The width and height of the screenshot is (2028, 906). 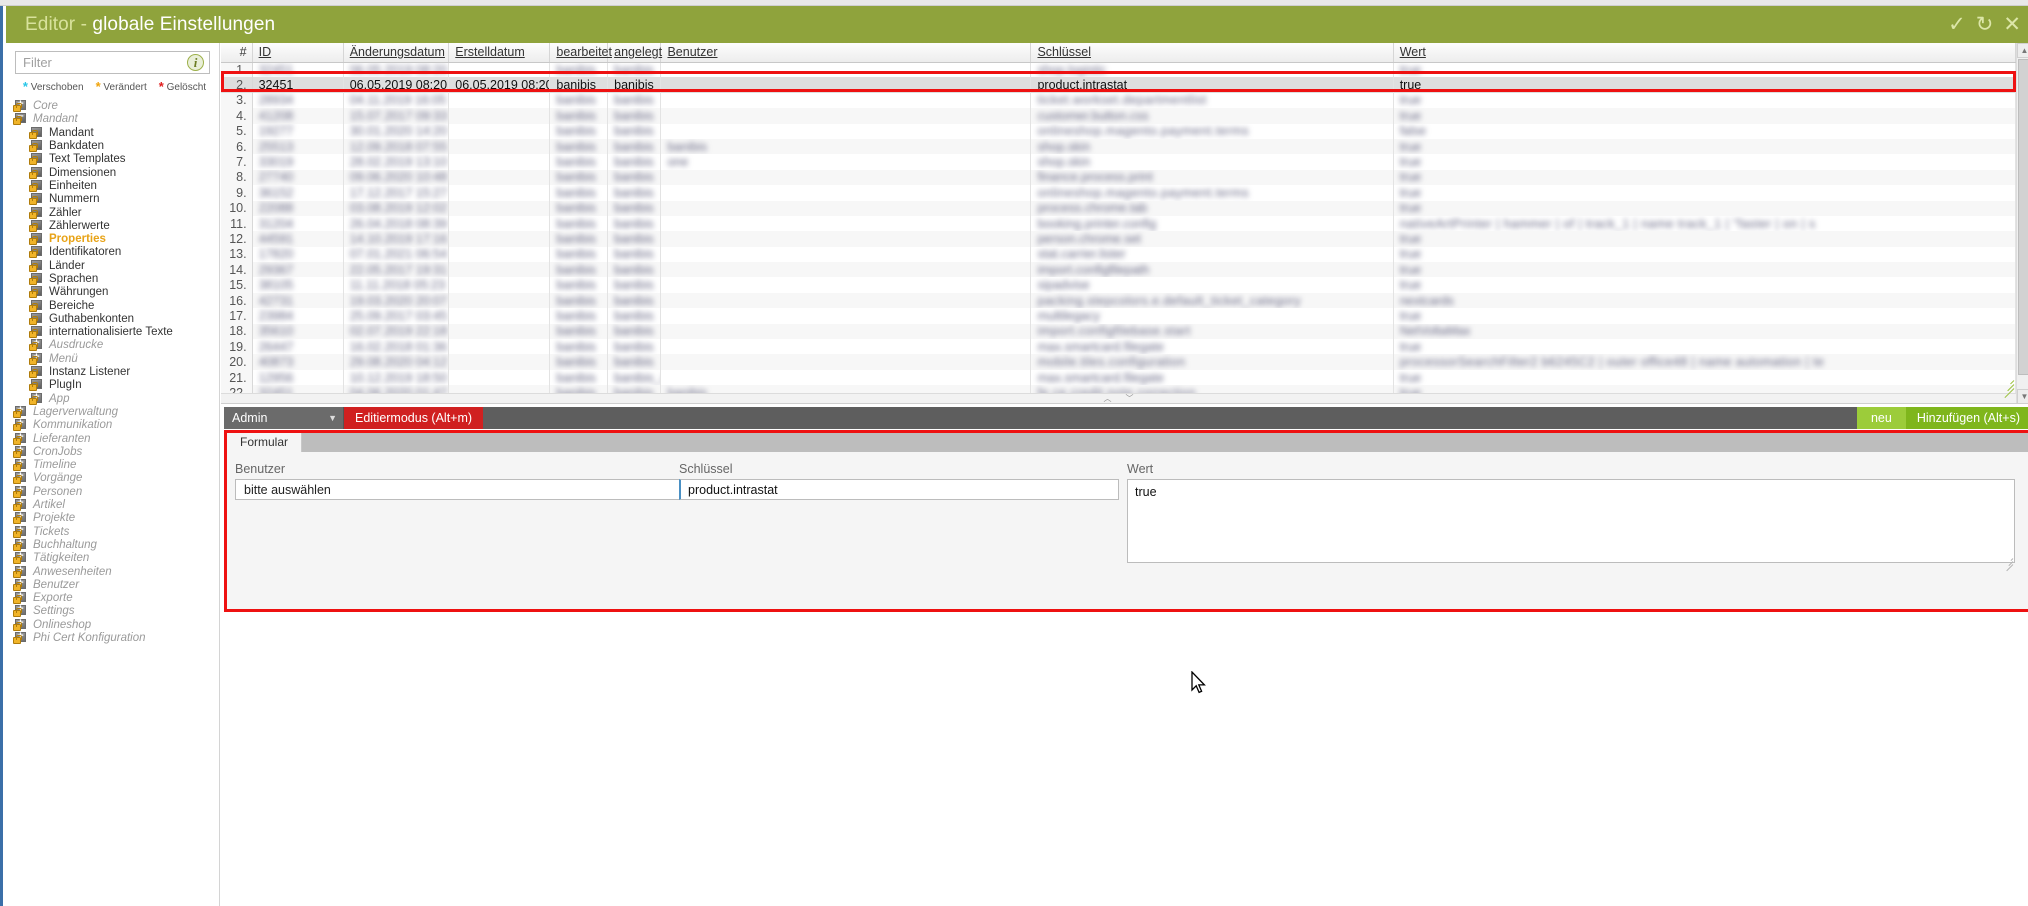 What do you see at coordinates (1704, 53) in the screenshot?
I see `column-header-wert: Wert` at bounding box center [1704, 53].